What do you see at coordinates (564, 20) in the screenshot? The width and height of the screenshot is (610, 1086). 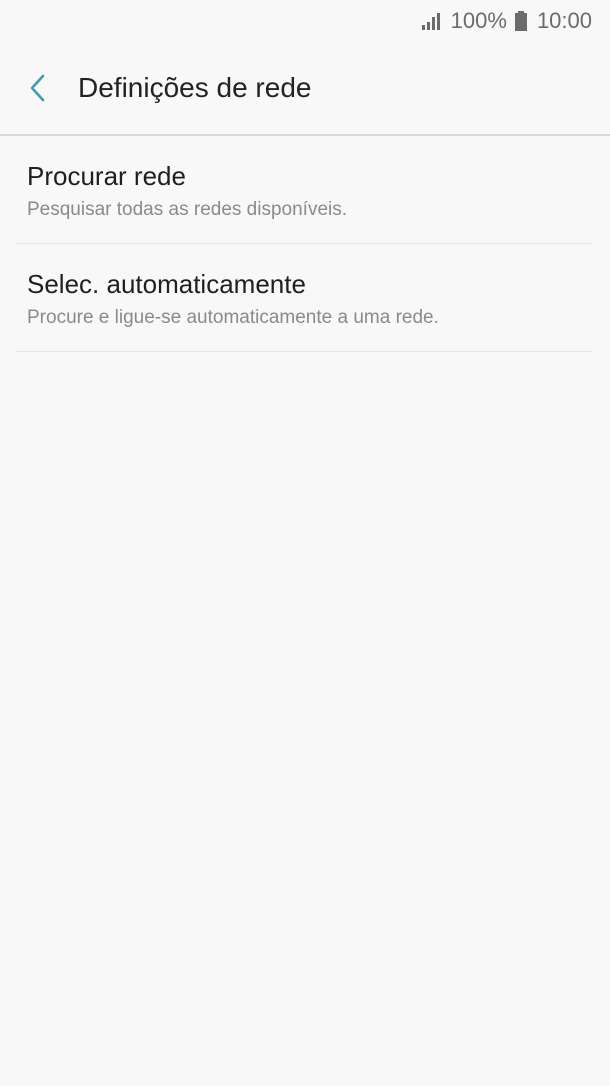 I see `clock: 10:00` at bounding box center [564, 20].